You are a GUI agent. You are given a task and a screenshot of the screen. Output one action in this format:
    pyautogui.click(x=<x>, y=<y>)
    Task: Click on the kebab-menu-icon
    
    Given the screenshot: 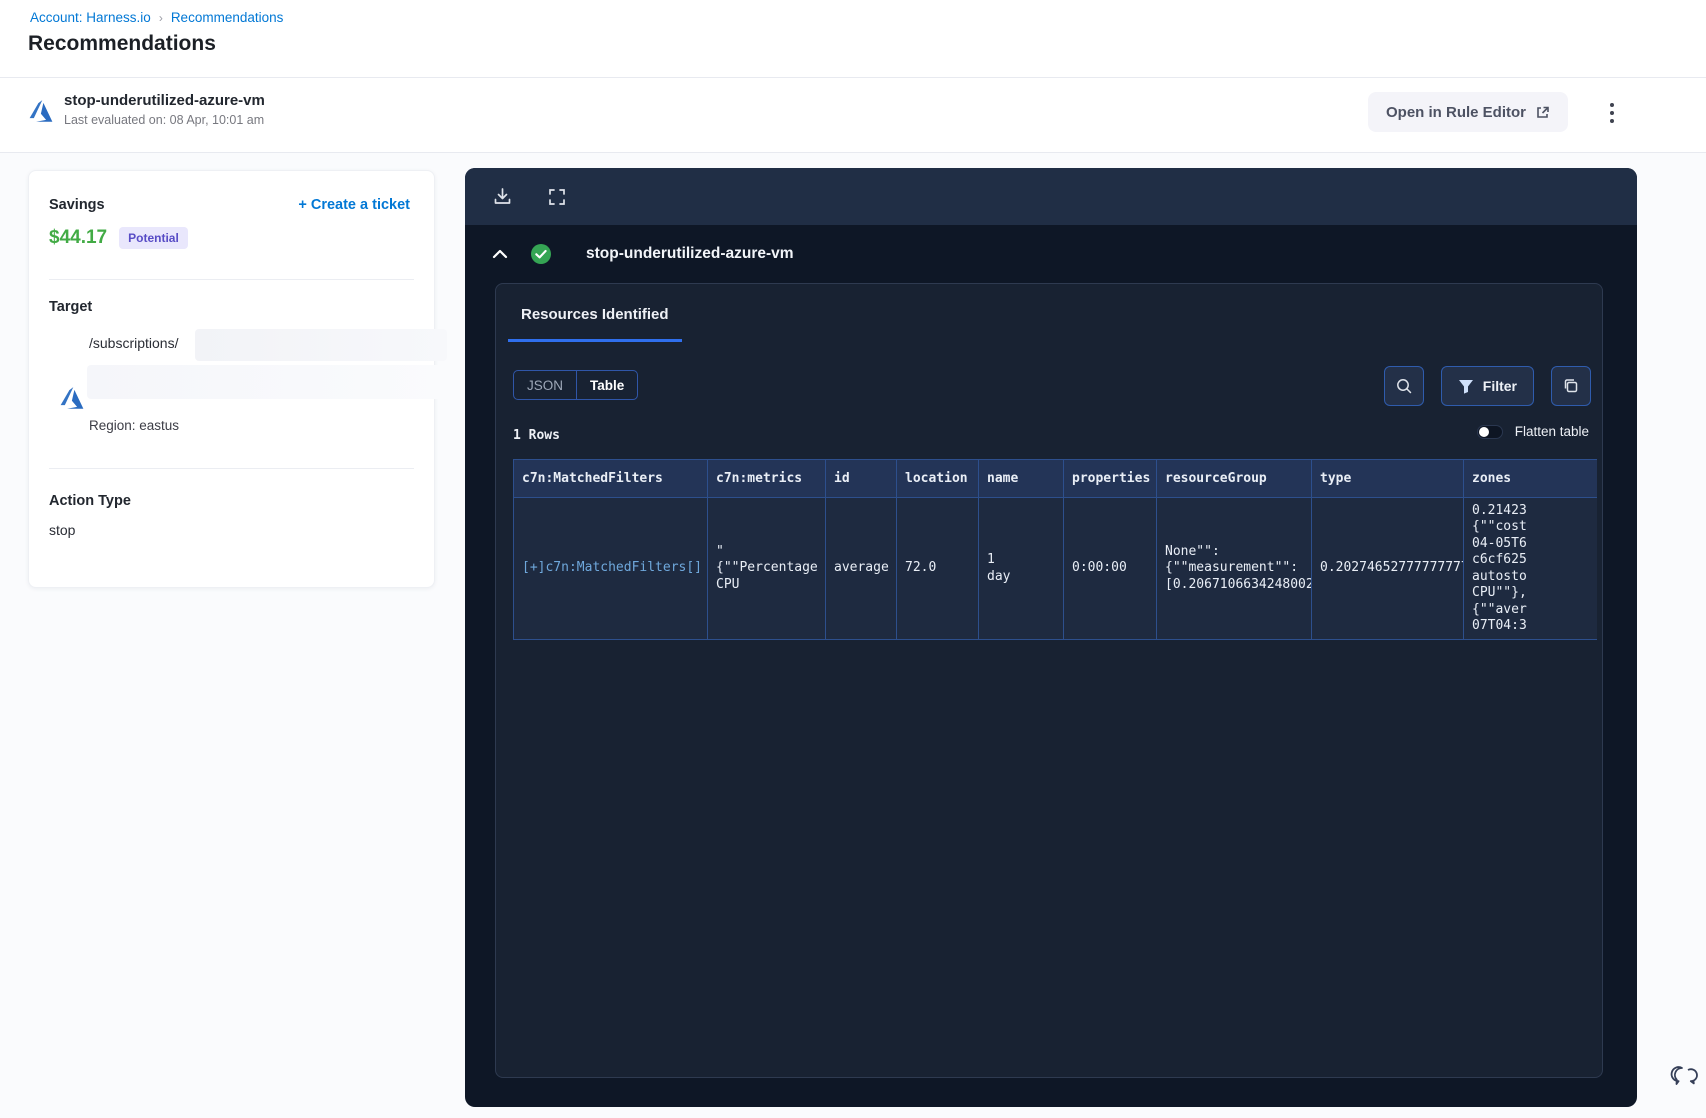 What is the action you would take?
    pyautogui.click(x=1612, y=113)
    